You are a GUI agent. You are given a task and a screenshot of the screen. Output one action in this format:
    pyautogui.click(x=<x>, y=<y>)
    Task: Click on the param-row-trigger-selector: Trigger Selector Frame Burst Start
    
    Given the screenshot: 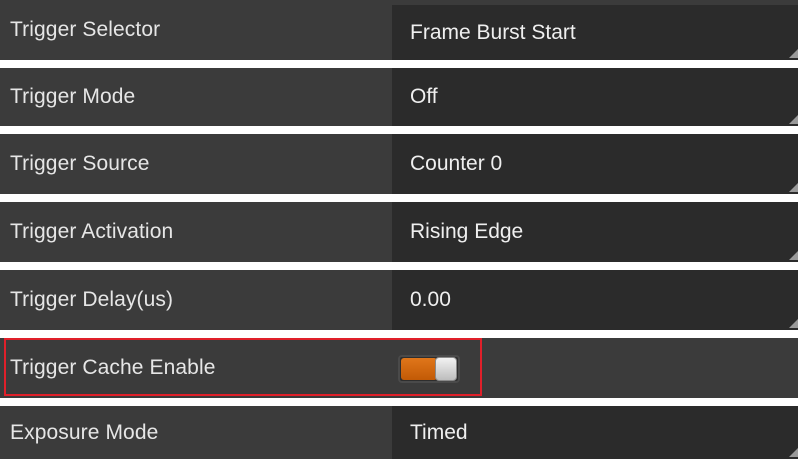 What is the action you would take?
    pyautogui.click(x=399, y=30)
    